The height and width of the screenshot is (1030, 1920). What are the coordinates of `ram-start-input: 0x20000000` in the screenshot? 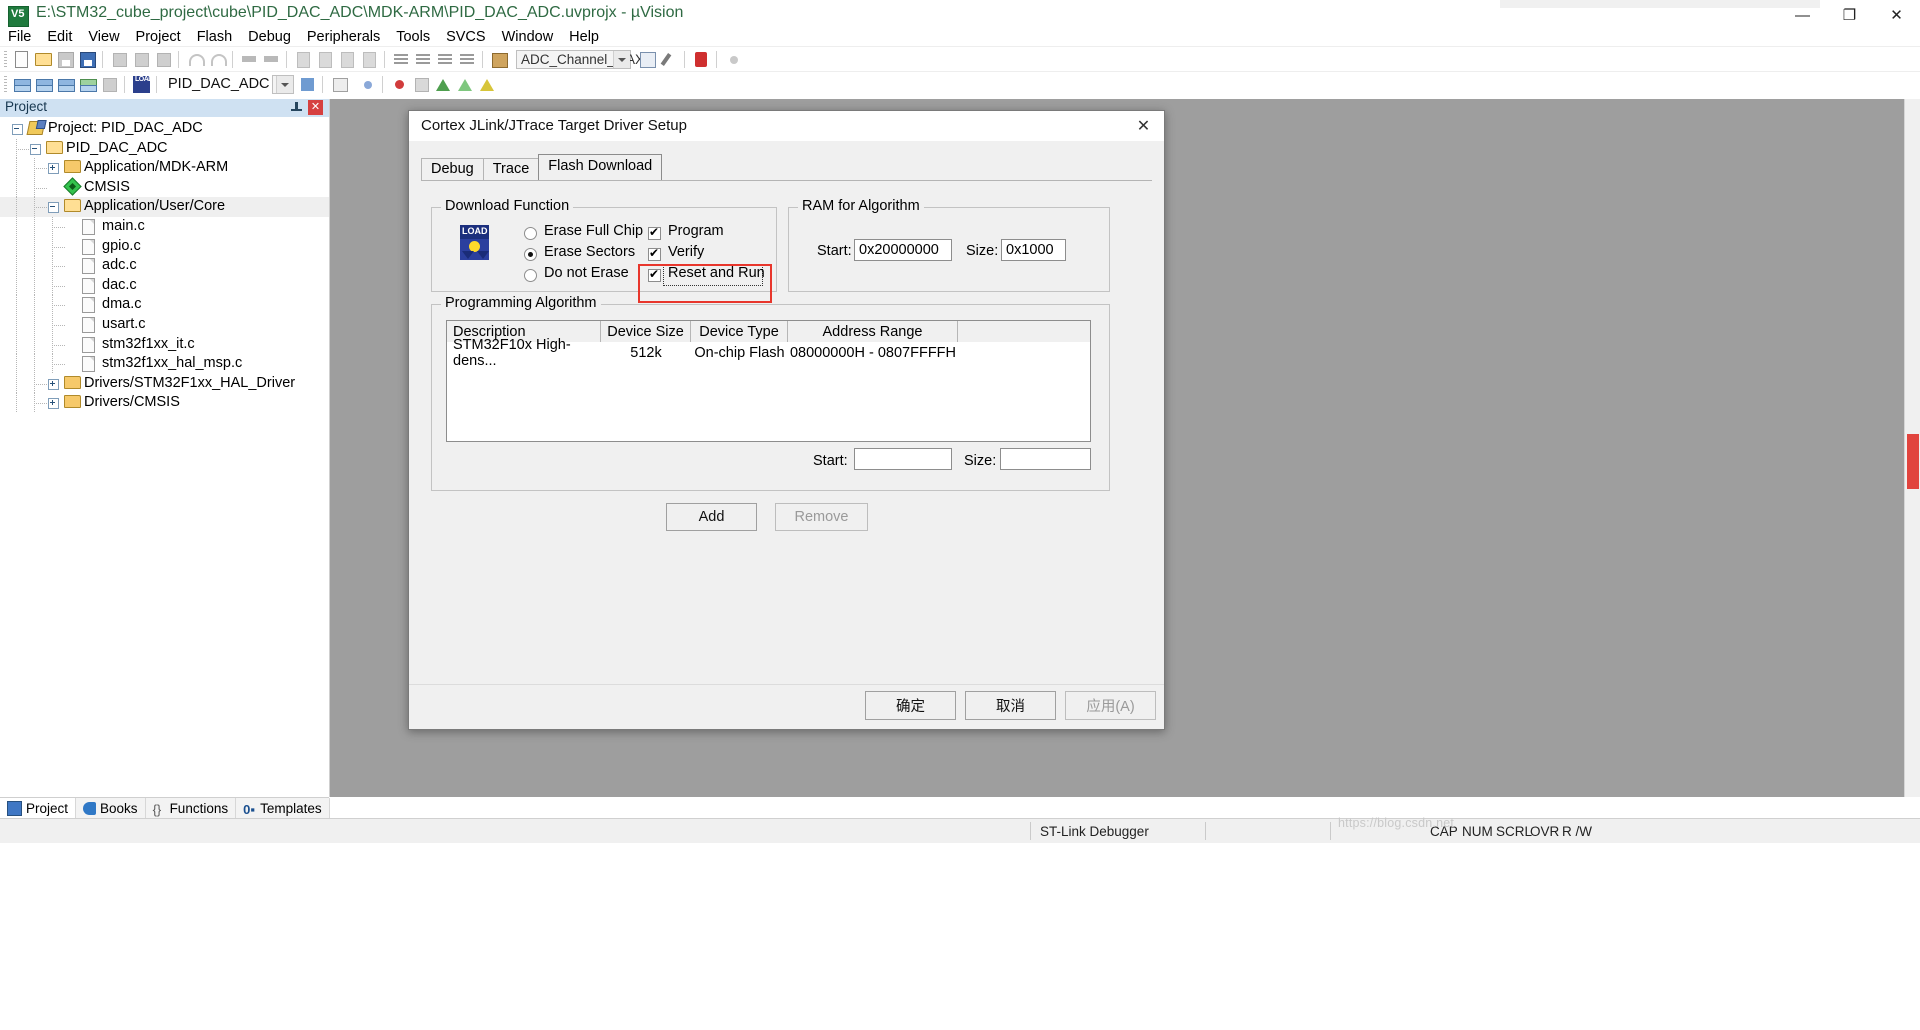 It's located at (903, 250).